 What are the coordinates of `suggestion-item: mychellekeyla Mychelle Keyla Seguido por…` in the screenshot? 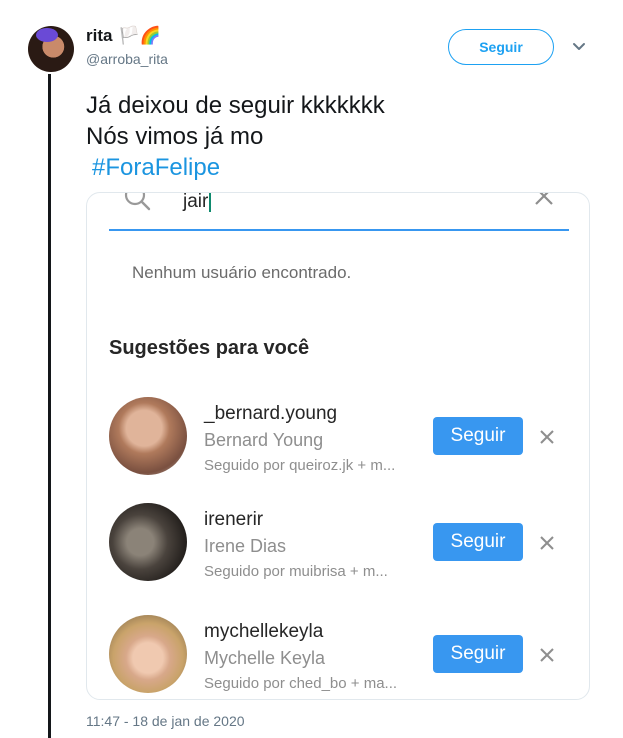 It's located at (338, 655).